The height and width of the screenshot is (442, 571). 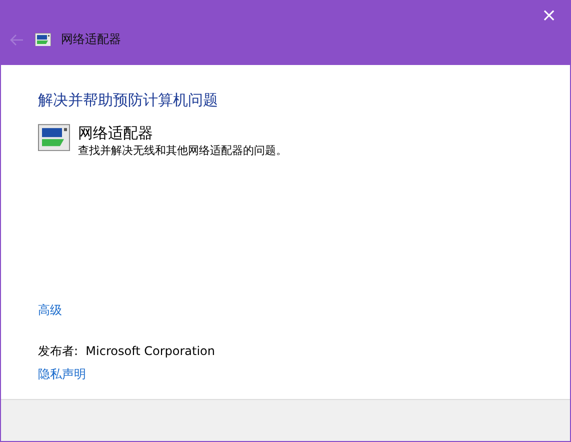 I want to click on window-title: 网络适配器, so click(x=91, y=39).